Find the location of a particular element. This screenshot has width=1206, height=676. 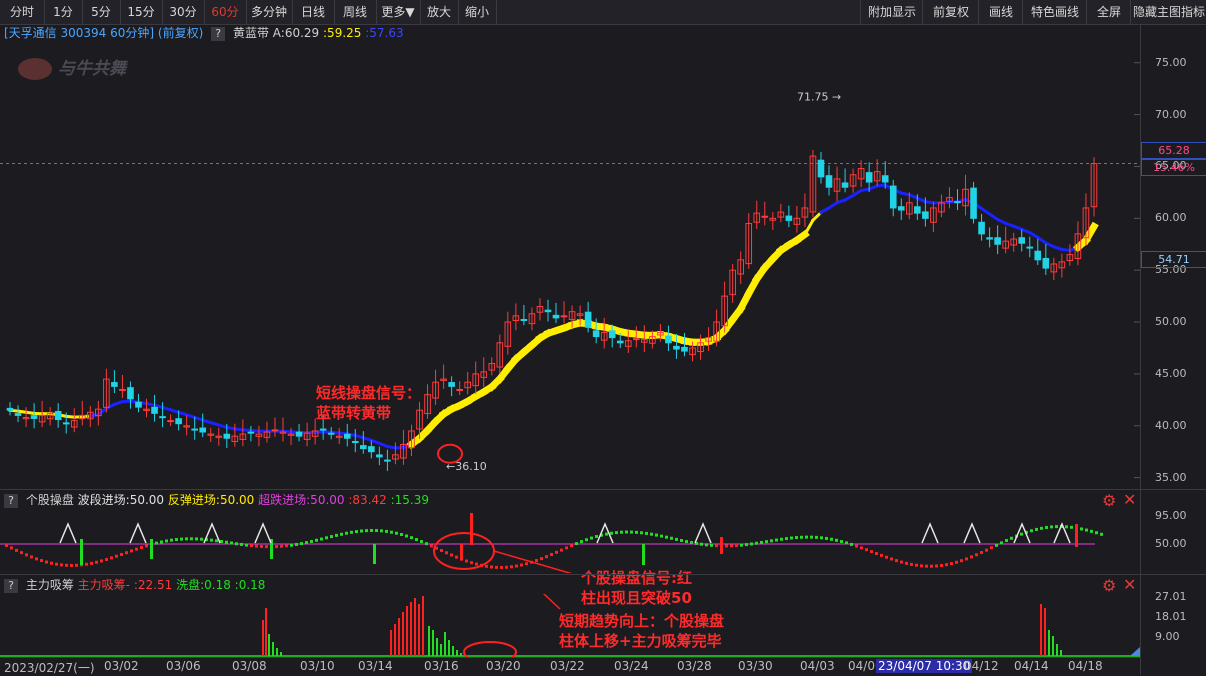

period-button: 日线 is located at coordinates (313, 12).